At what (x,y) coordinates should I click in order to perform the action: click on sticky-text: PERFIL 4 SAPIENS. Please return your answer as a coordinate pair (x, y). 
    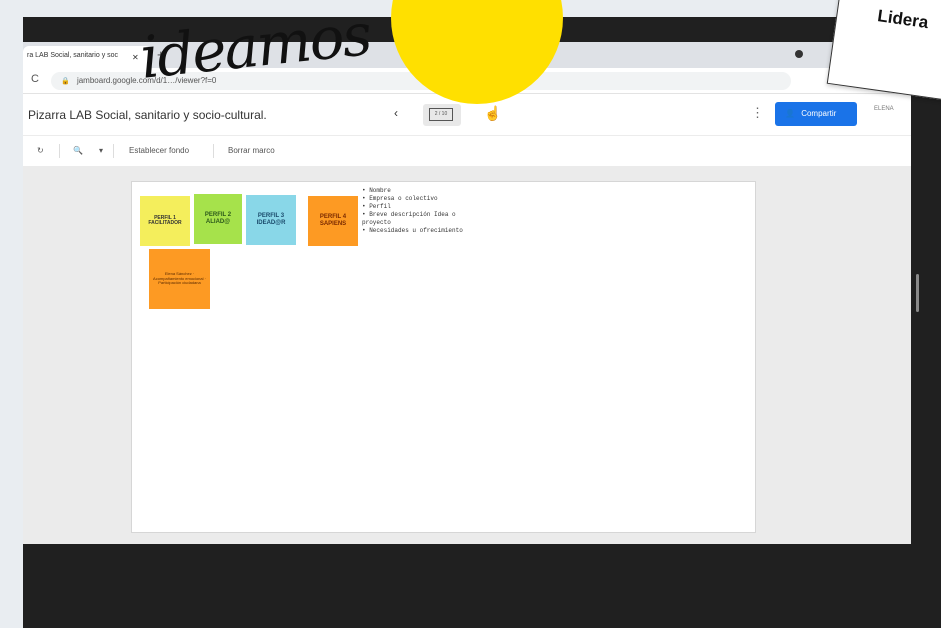
    Looking at the image, I should click on (333, 220).